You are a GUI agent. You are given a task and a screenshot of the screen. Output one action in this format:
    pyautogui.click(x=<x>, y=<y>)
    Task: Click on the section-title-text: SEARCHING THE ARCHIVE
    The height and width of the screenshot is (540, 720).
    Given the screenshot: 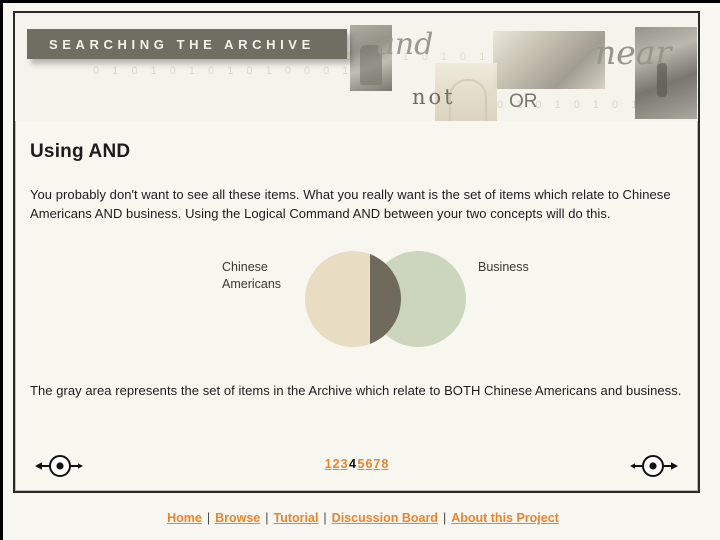 What is the action you would take?
    pyautogui.click(x=182, y=44)
    